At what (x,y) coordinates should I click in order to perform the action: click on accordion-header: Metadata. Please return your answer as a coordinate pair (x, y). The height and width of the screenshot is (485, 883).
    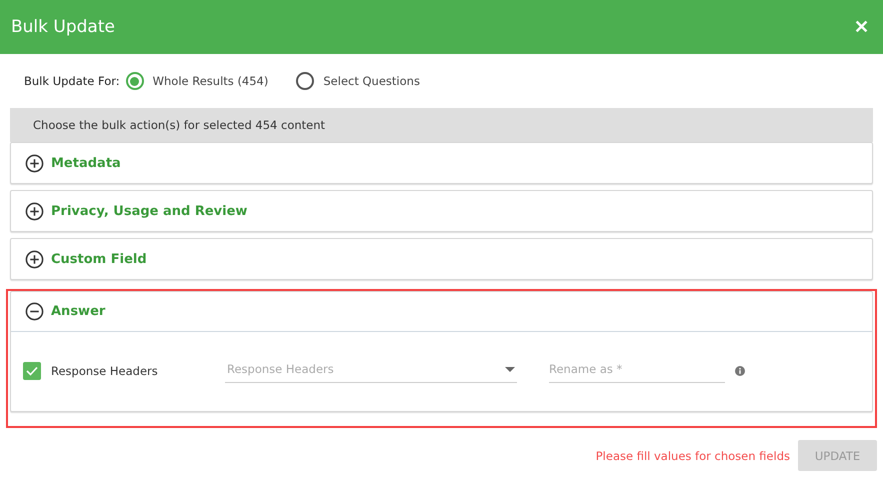
    Looking at the image, I should click on (441, 163).